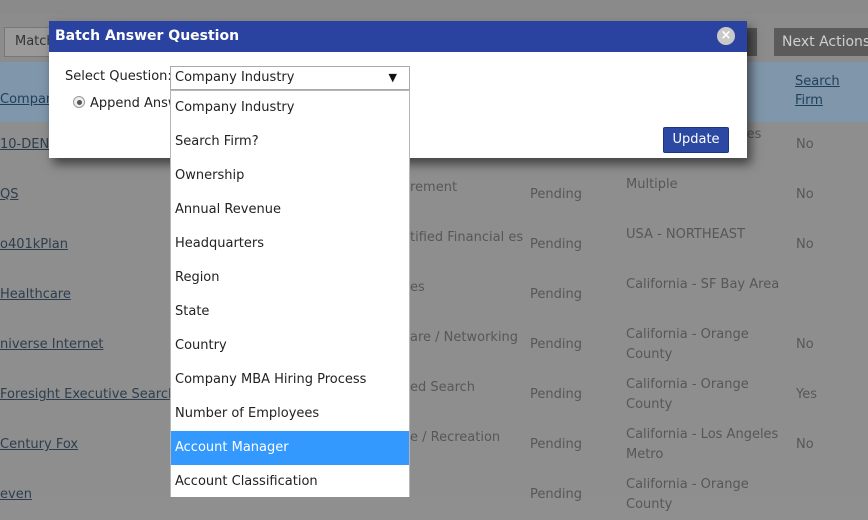 The image size is (868, 520). Describe the element at coordinates (434, 495) in the screenshot. I see `table-row: even Pending California - Orange County` at that location.